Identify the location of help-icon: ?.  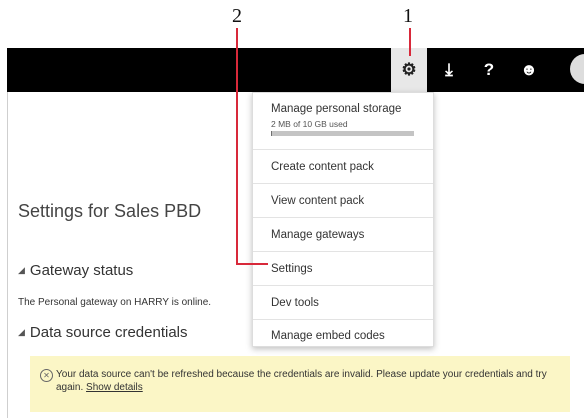
(489, 70).